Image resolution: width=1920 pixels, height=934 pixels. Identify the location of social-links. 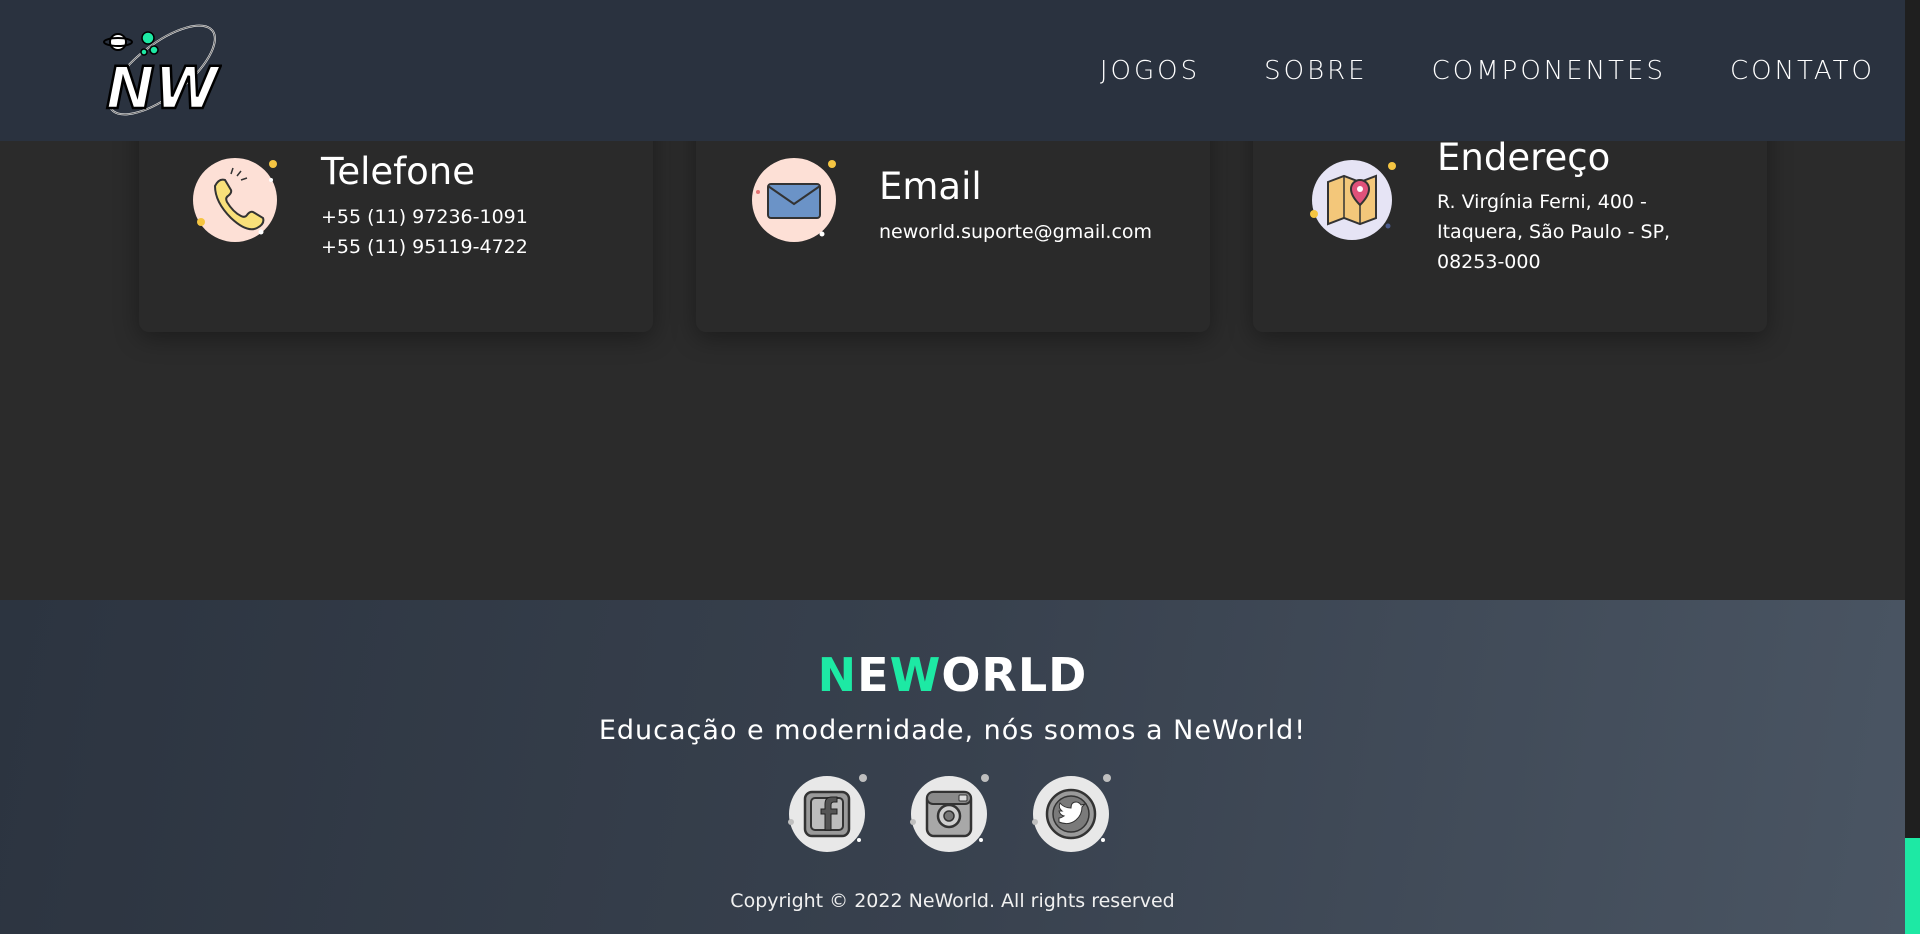
(950, 813).